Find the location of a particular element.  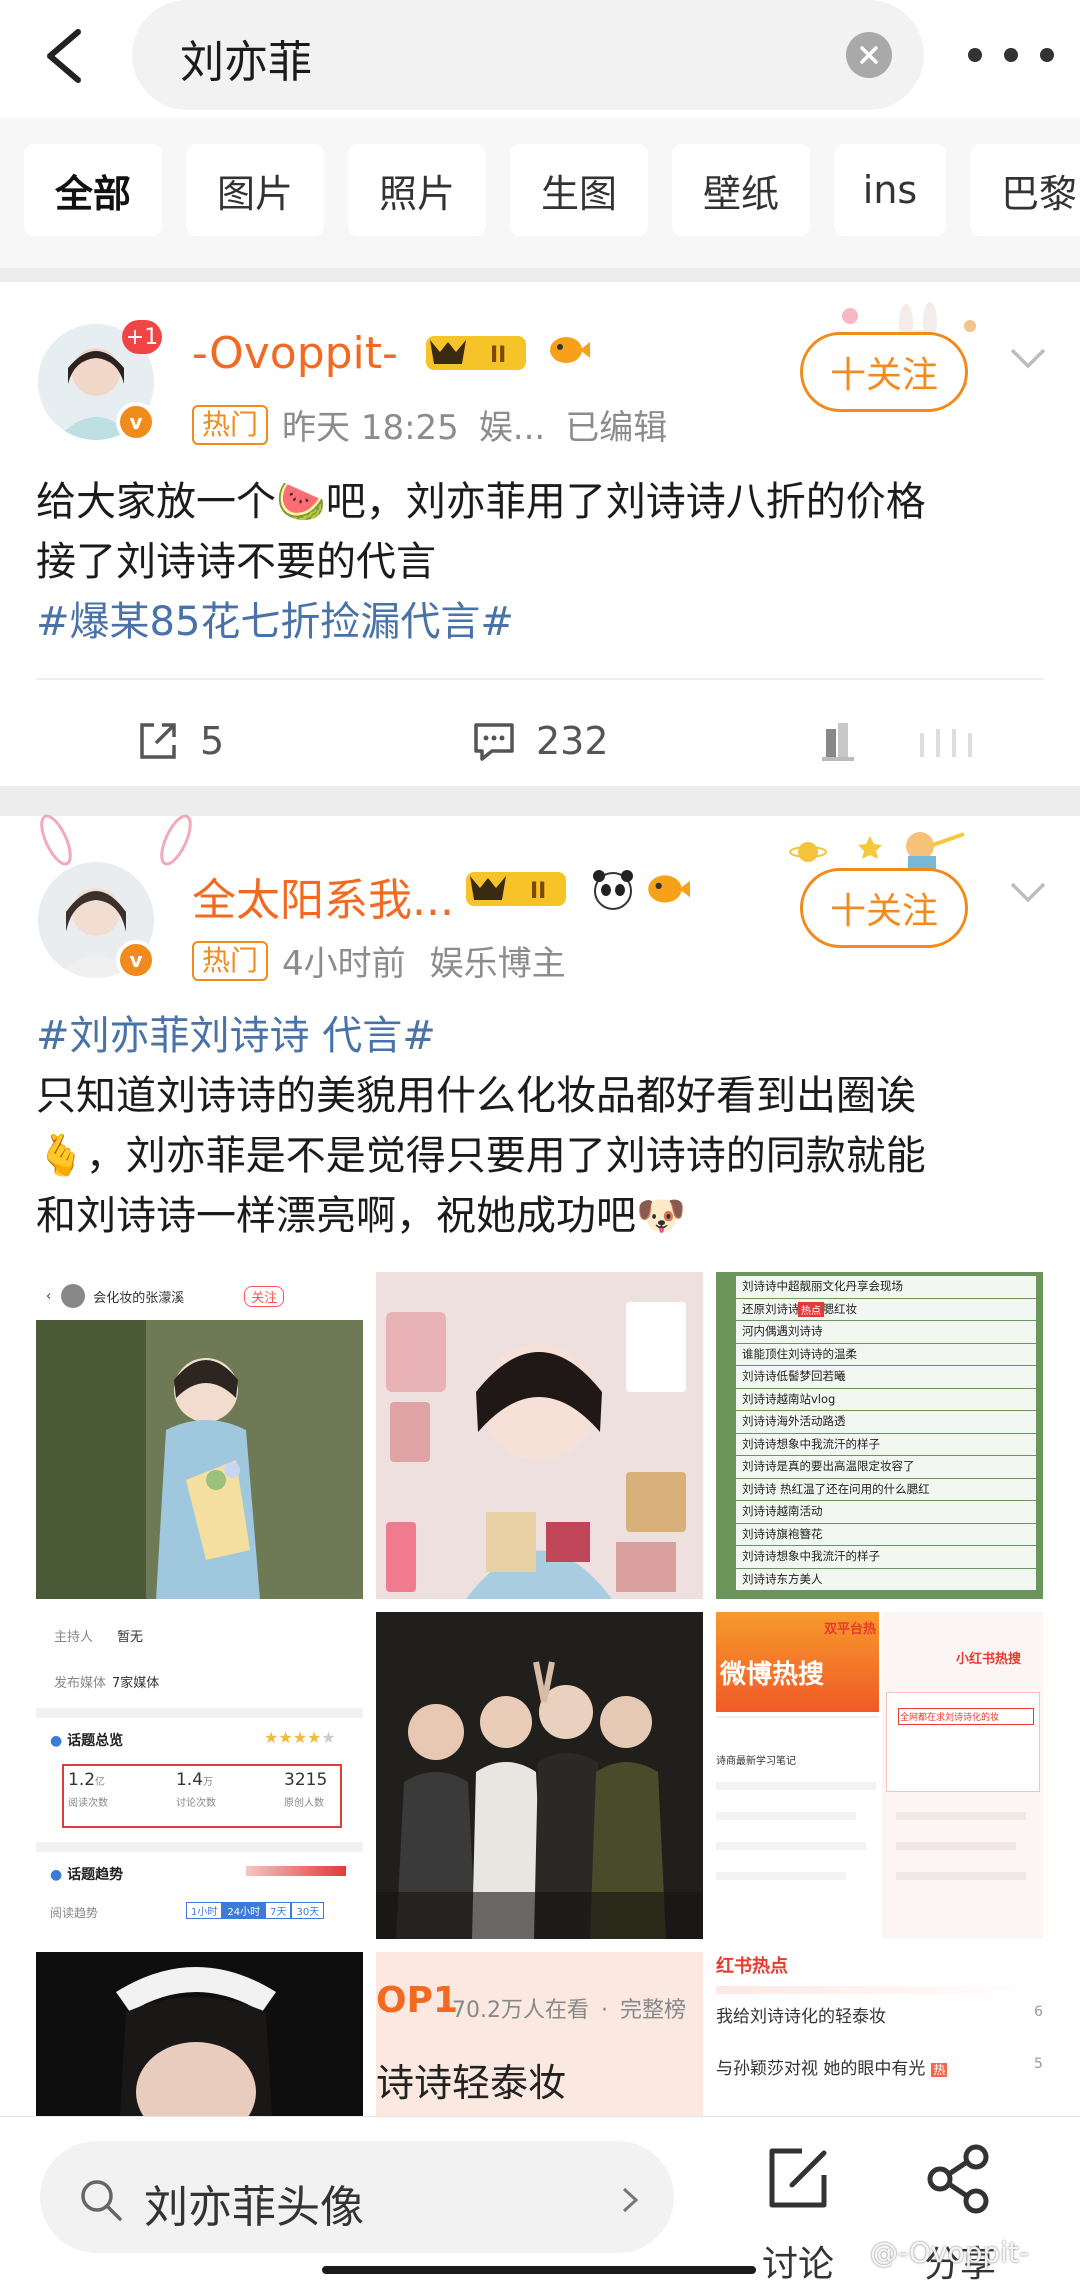

more-actions-icon is located at coordinates (946, 743).